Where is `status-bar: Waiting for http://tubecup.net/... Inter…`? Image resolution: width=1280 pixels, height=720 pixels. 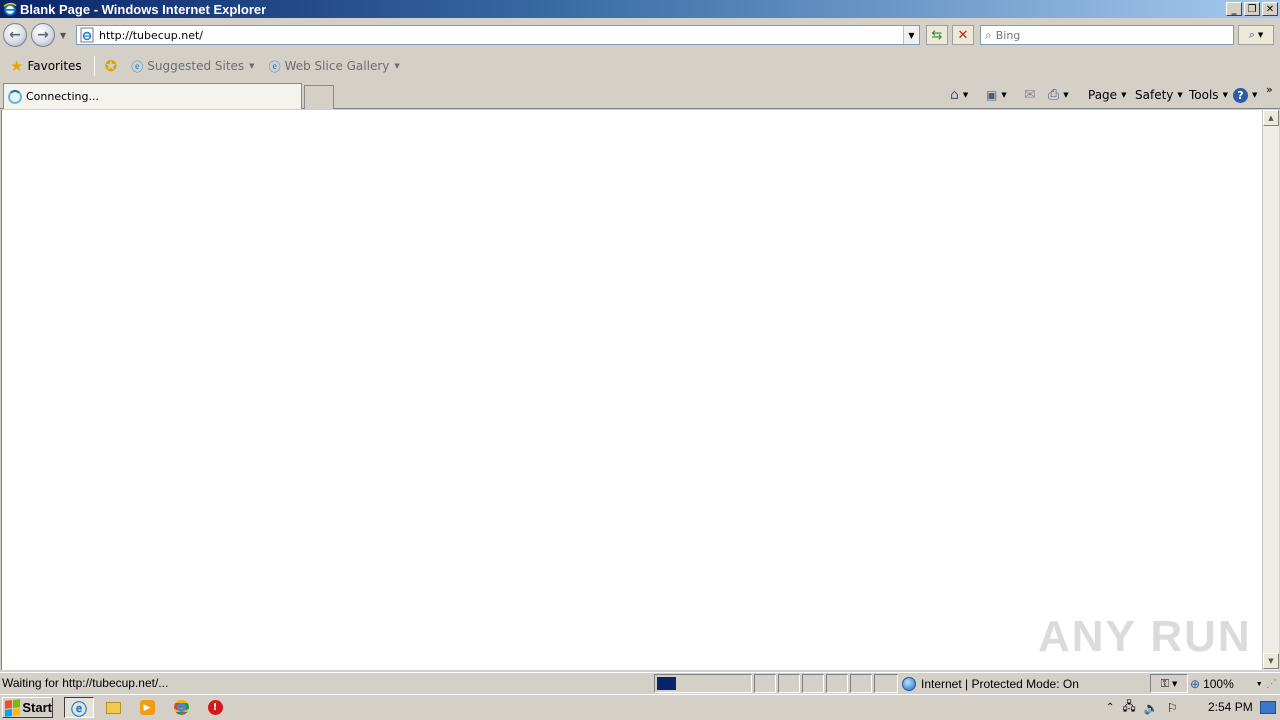 status-bar: Waiting for http://tubecup.net/... Inter… is located at coordinates (640, 683).